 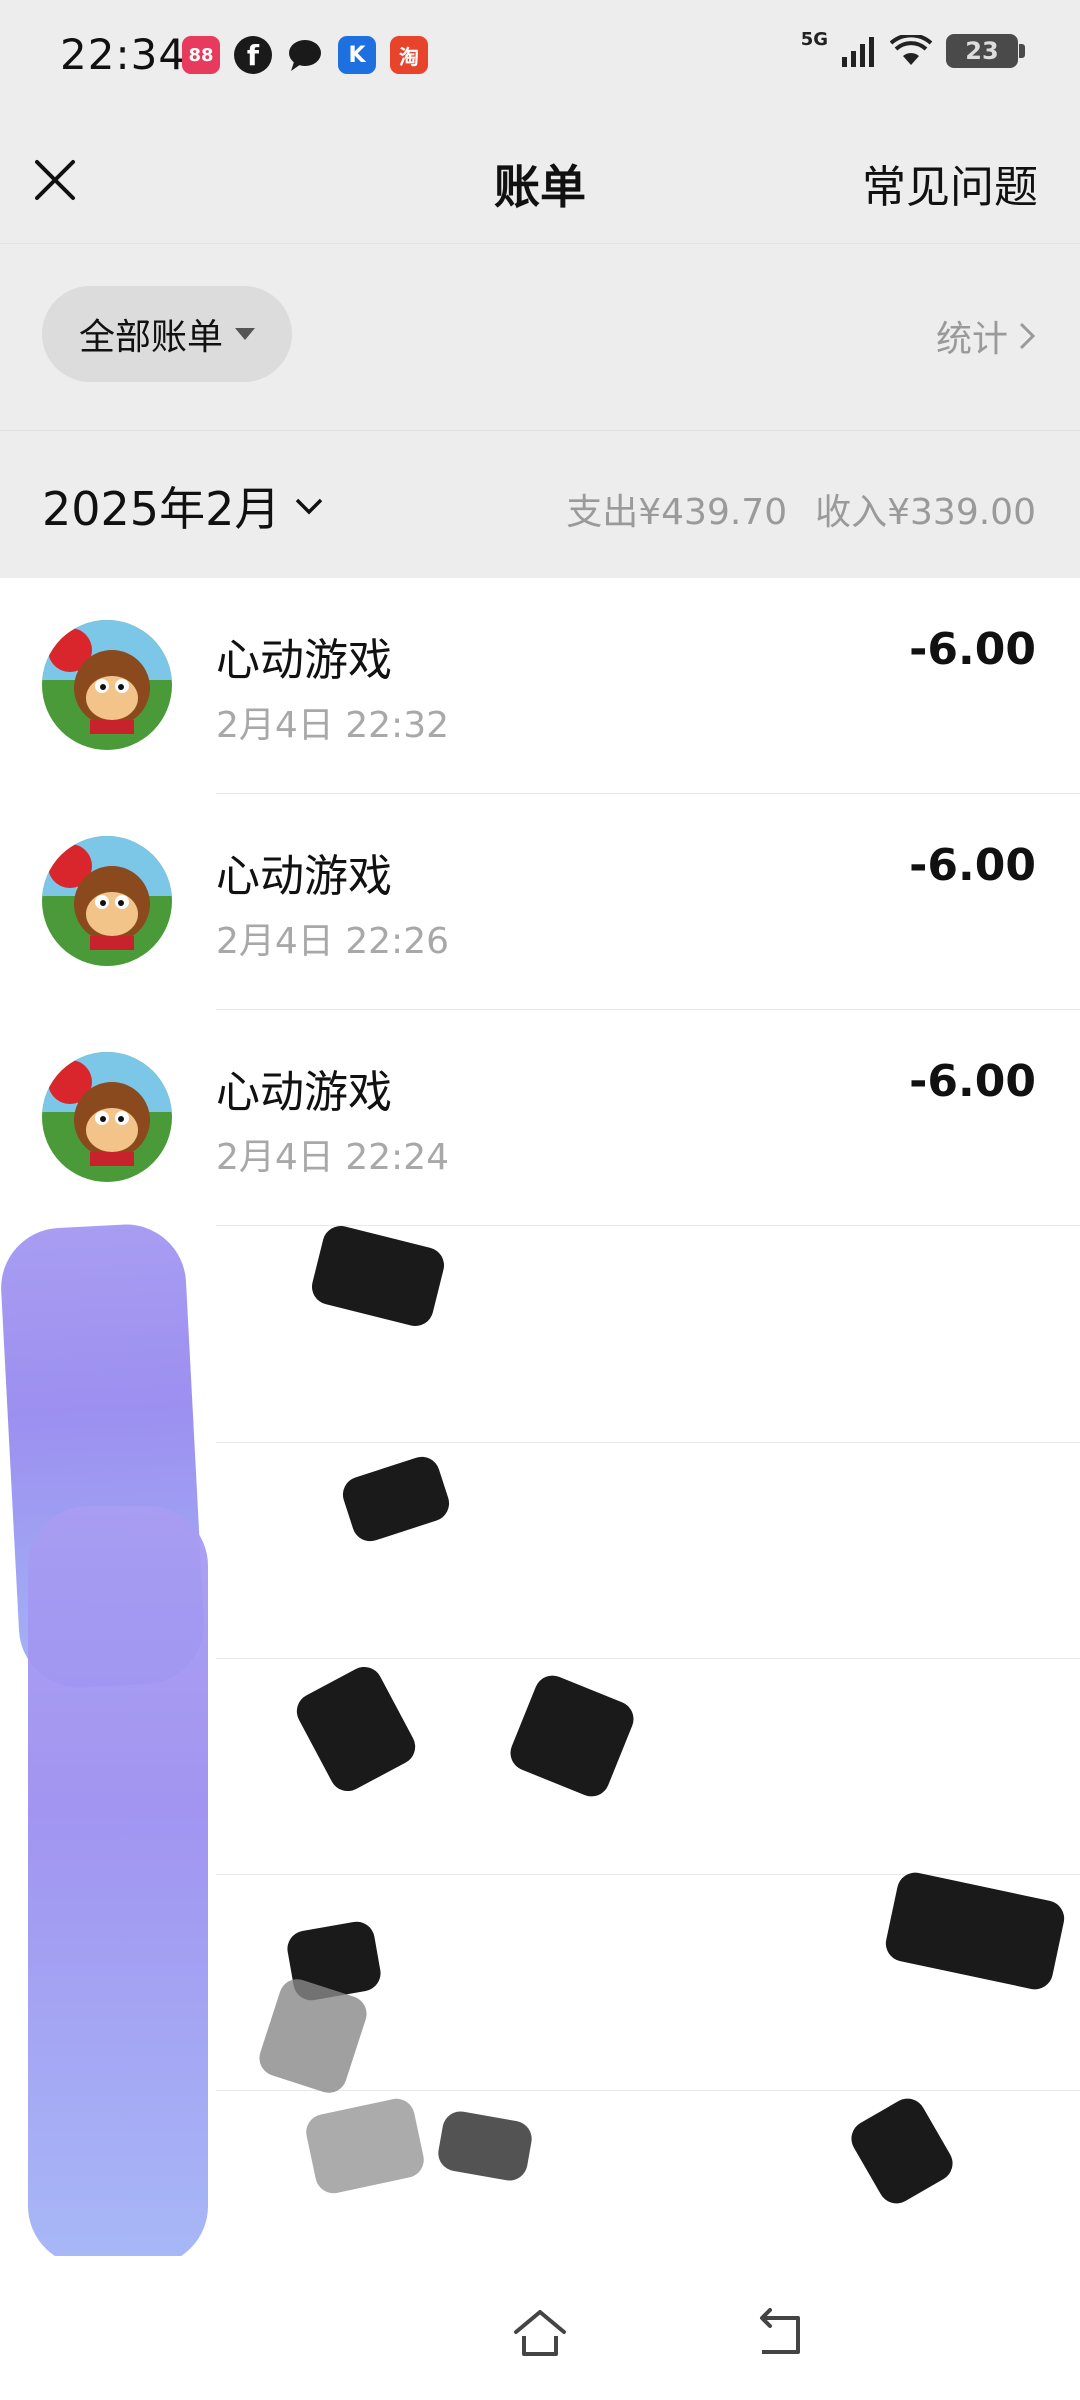 I want to click on network-label: 5G, so click(x=814, y=39).